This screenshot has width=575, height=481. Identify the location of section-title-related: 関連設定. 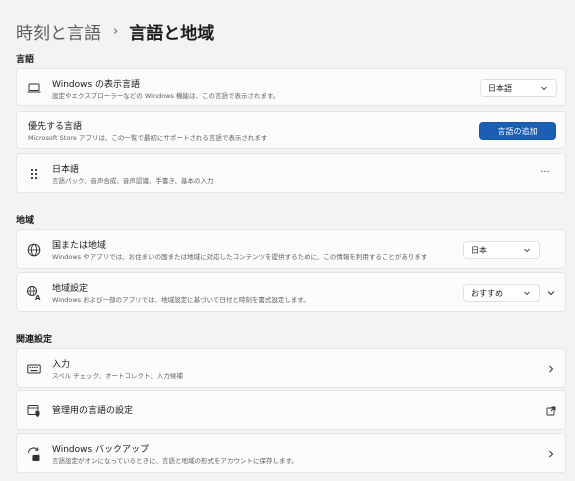
(34, 340).